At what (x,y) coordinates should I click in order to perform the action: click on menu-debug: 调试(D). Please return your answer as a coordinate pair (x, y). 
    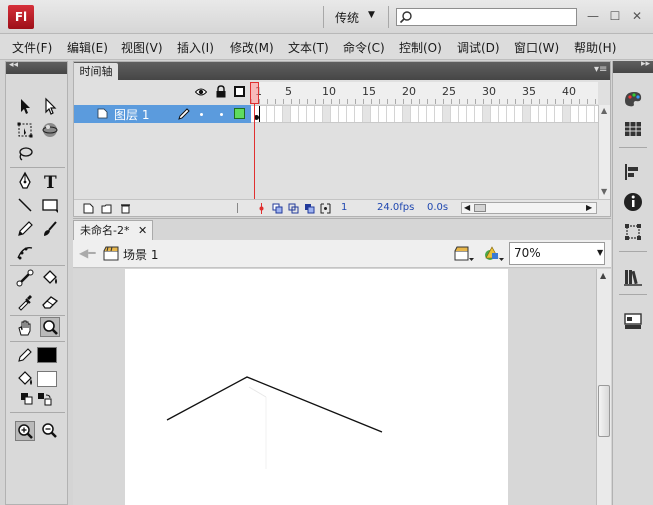
    Looking at the image, I should click on (478, 47).